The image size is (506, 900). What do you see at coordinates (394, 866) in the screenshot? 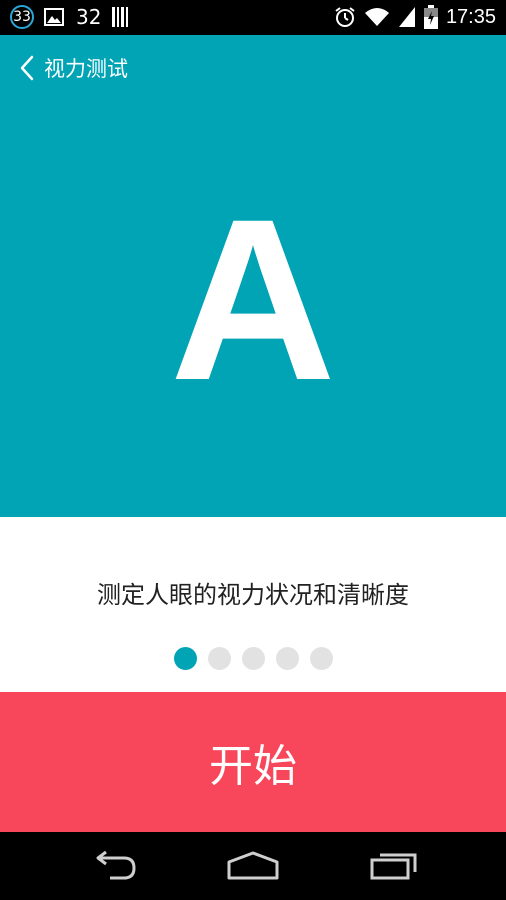
I see `recent-apps-icon` at bounding box center [394, 866].